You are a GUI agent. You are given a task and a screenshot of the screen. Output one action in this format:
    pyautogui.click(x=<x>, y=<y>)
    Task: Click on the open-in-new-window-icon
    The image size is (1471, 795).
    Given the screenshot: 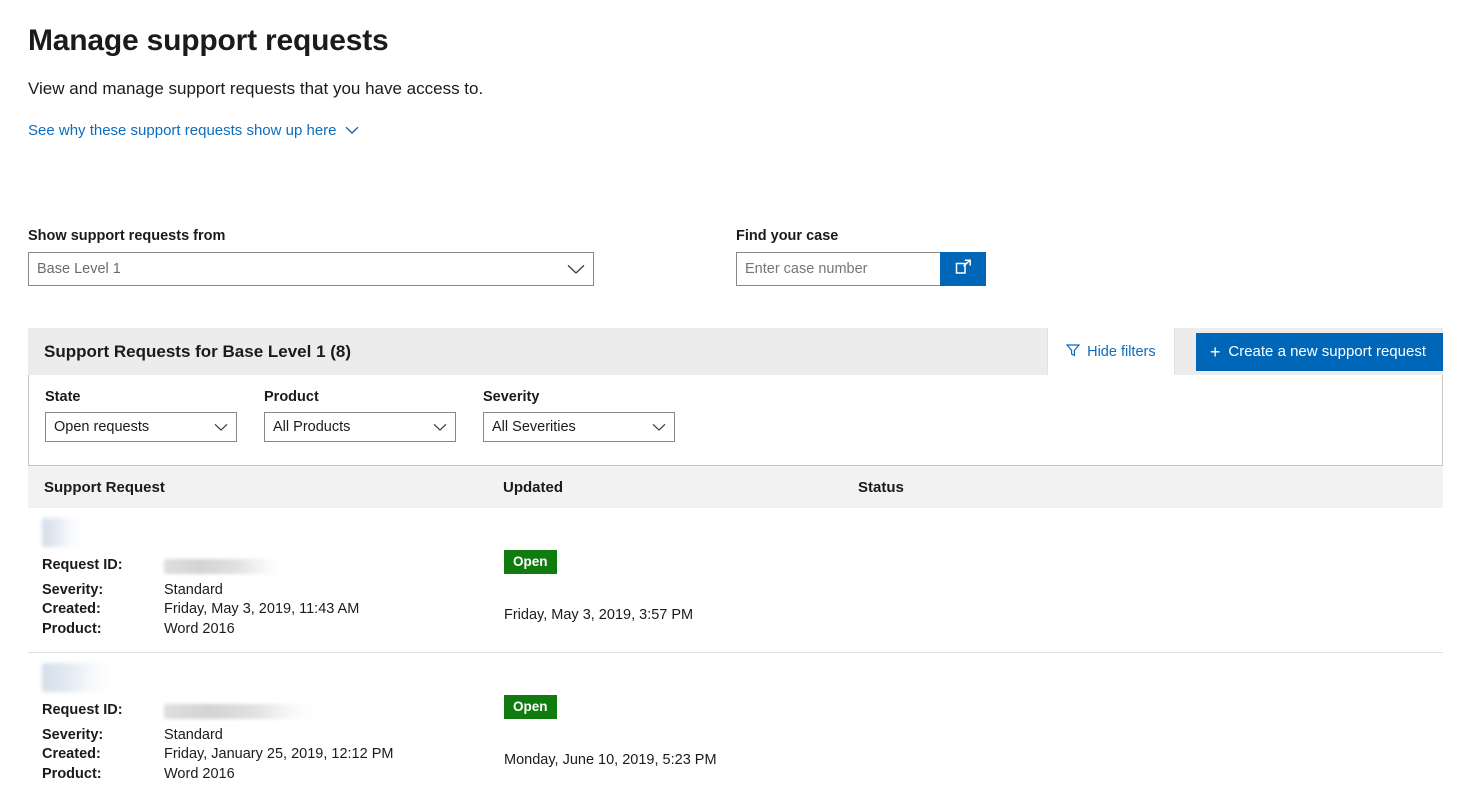 What is the action you would take?
    pyautogui.click(x=963, y=269)
    